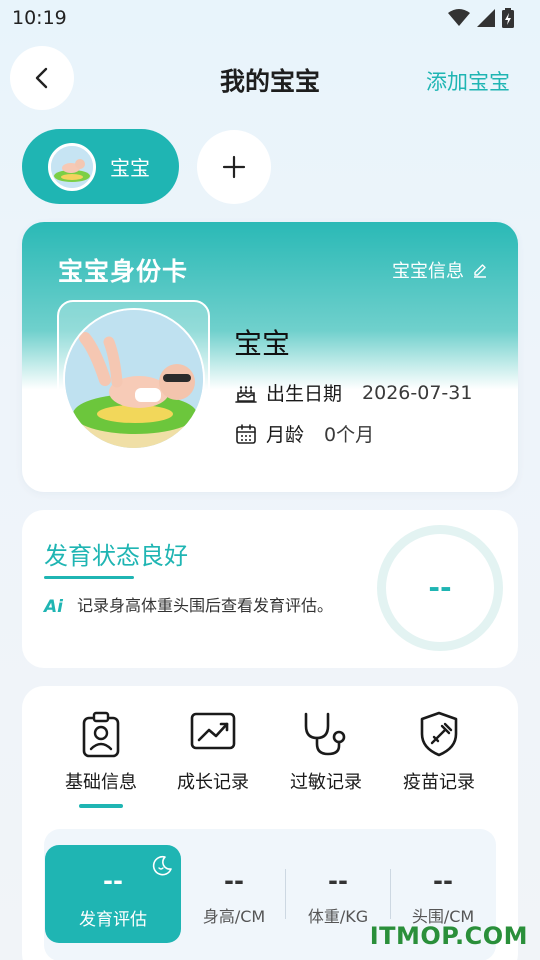 Image resolution: width=540 pixels, height=960 pixels. Describe the element at coordinates (325, 734) in the screenshot. I see `stethoscope-icon` at that location.